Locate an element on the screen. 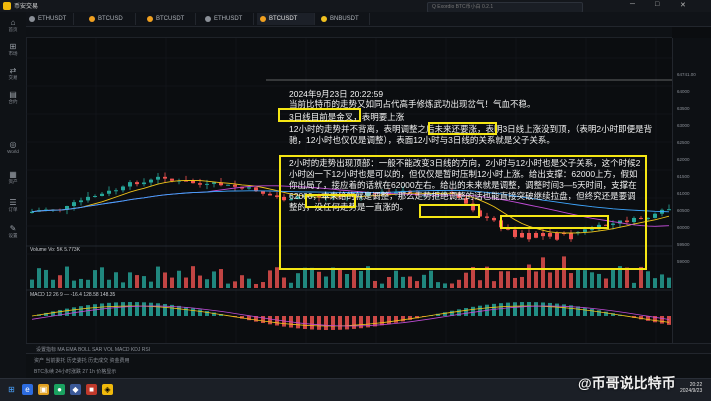 This screenshot has height=401, width=711. sidebar-item-7: ✎设置 is located at coordinates (13, 231).